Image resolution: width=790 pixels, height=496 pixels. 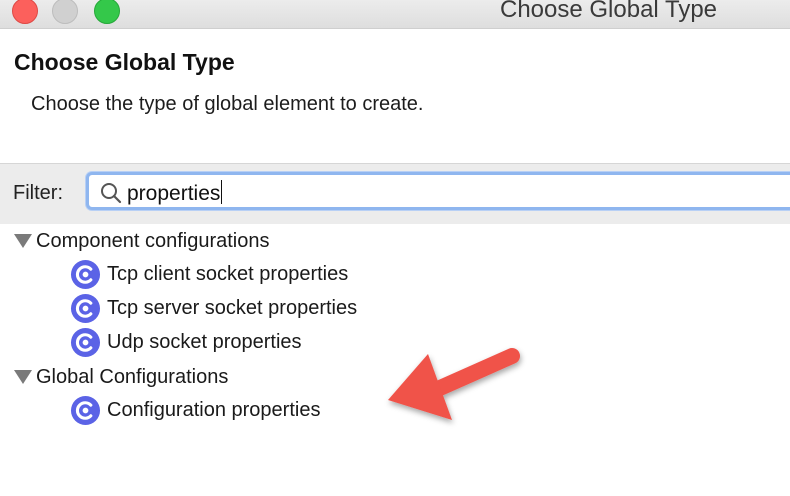 What do you see at coordinates (214, 409) in the screenshot?
I see `tree-item-label: Configuration properties` at bounding box center [214, 409].